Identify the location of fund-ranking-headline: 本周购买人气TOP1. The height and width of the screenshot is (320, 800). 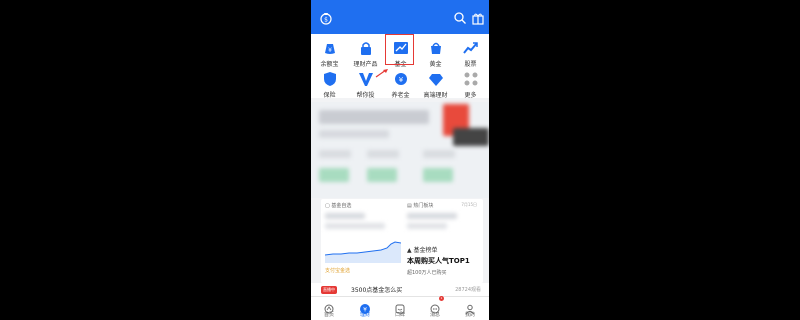
(438, 261).